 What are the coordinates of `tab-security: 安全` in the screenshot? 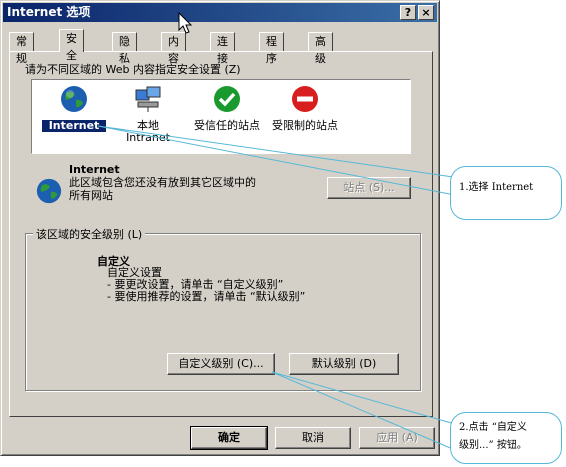 It's located at (71, 45).